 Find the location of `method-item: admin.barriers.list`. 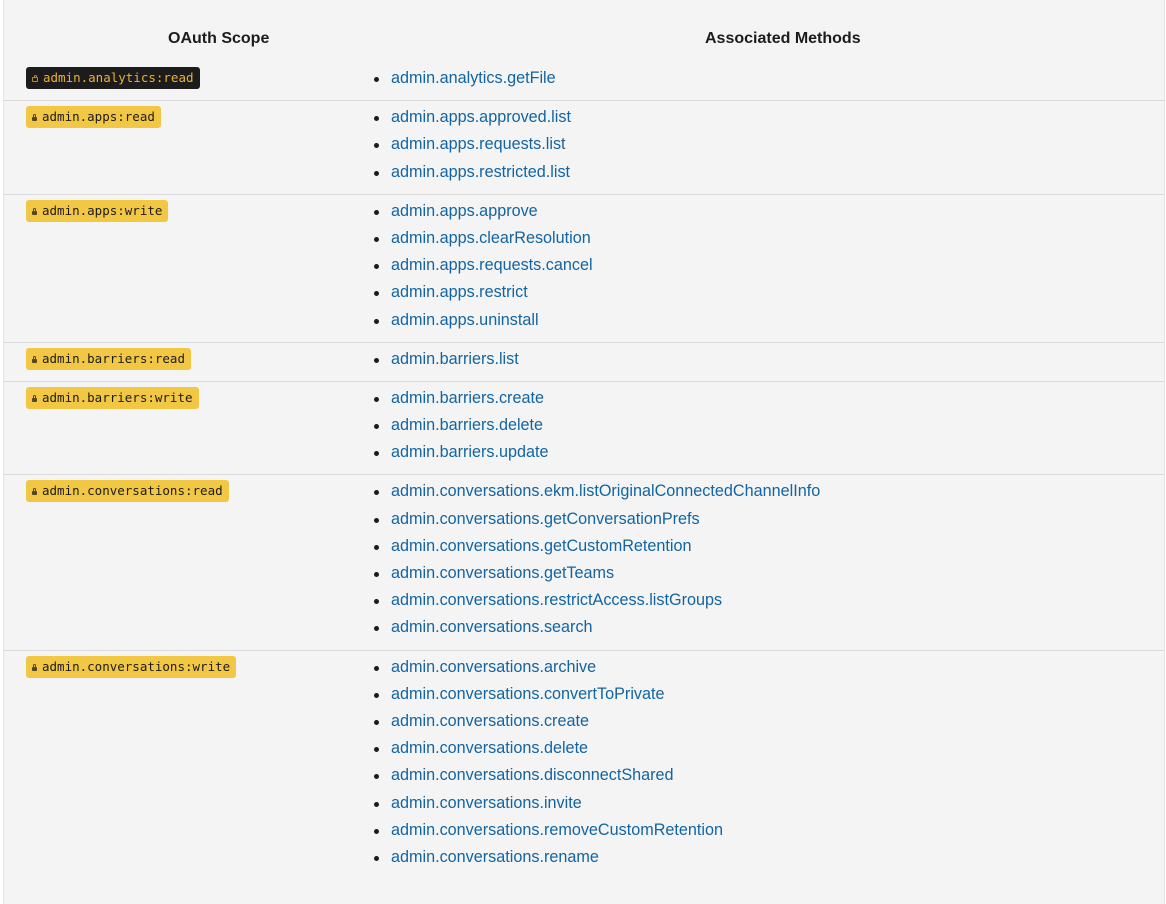

method-item: admin.barriers.list is located at coordinates (769, 359).